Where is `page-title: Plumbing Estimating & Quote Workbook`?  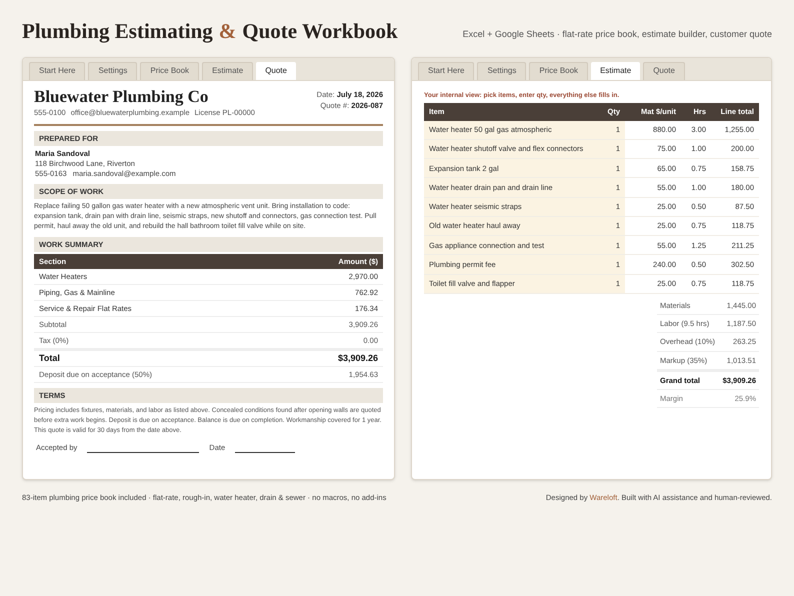 page-title: Plumbing Estimating & Quote Workbook is located at coordinates (210, 31).